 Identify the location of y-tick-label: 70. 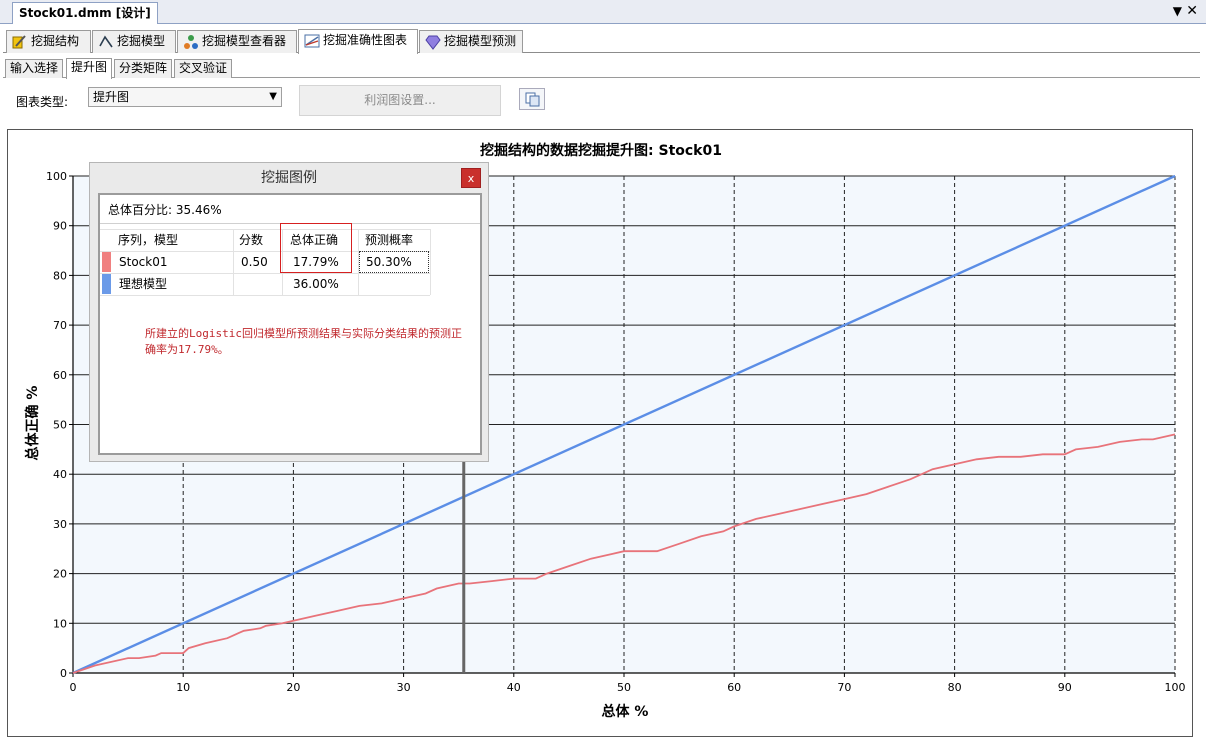
(60, 325).